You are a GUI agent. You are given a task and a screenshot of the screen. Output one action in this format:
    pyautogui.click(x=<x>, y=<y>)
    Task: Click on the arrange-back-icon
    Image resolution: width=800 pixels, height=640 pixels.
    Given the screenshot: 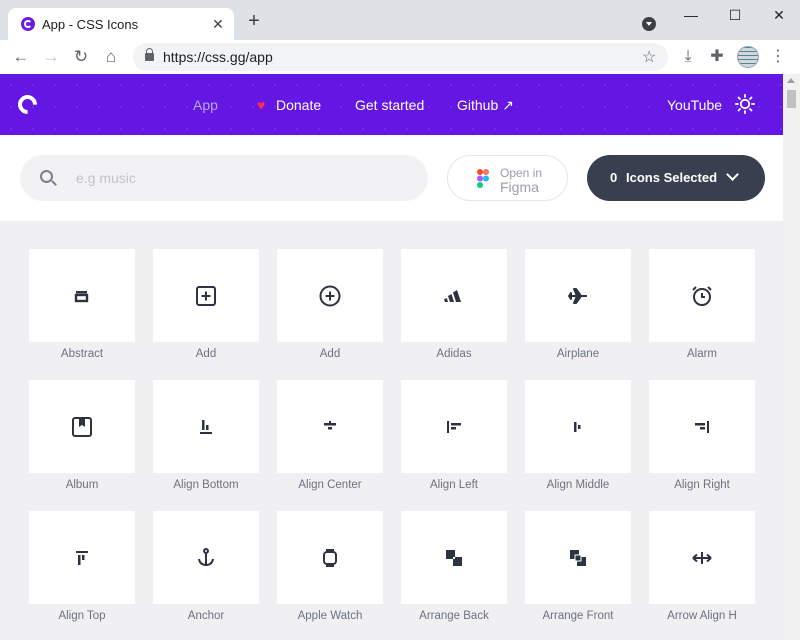 What is the action you would take?
    pyautogui.click(x=454, y=558)
    